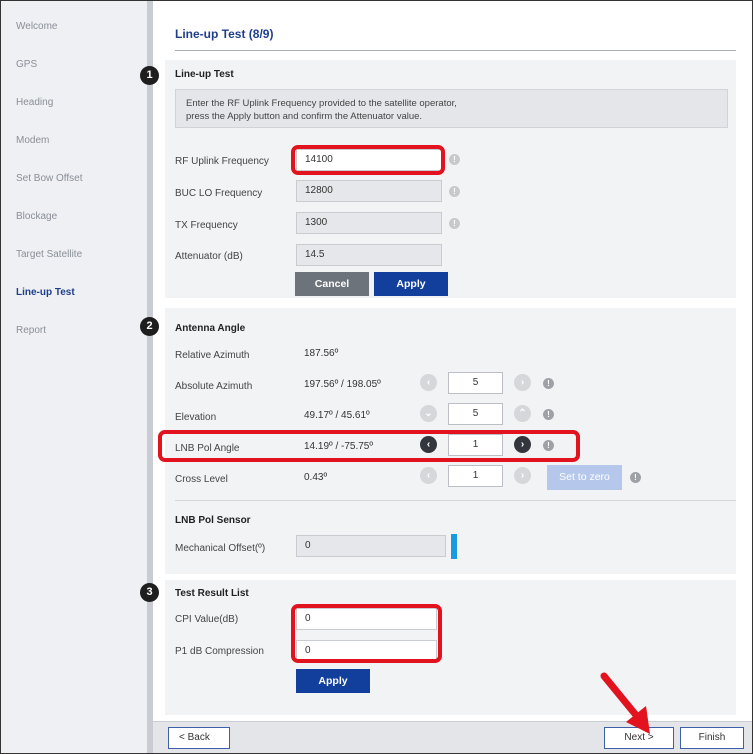  Describe the element at coordinates (369, 223) in the screenshot. I see `tx-frequency-field: 1300` at that location.